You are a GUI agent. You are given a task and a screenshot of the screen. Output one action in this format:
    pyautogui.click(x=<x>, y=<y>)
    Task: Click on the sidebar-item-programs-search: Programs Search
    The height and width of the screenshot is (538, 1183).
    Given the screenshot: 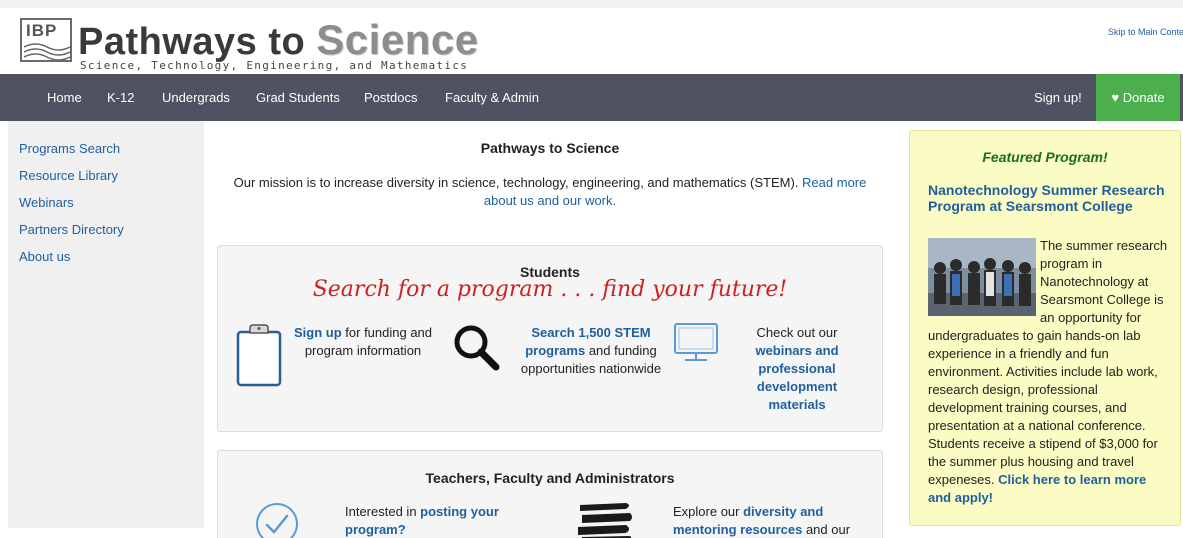 What is the action you would take?
    pyautogui.click(x=69, y=148)
    